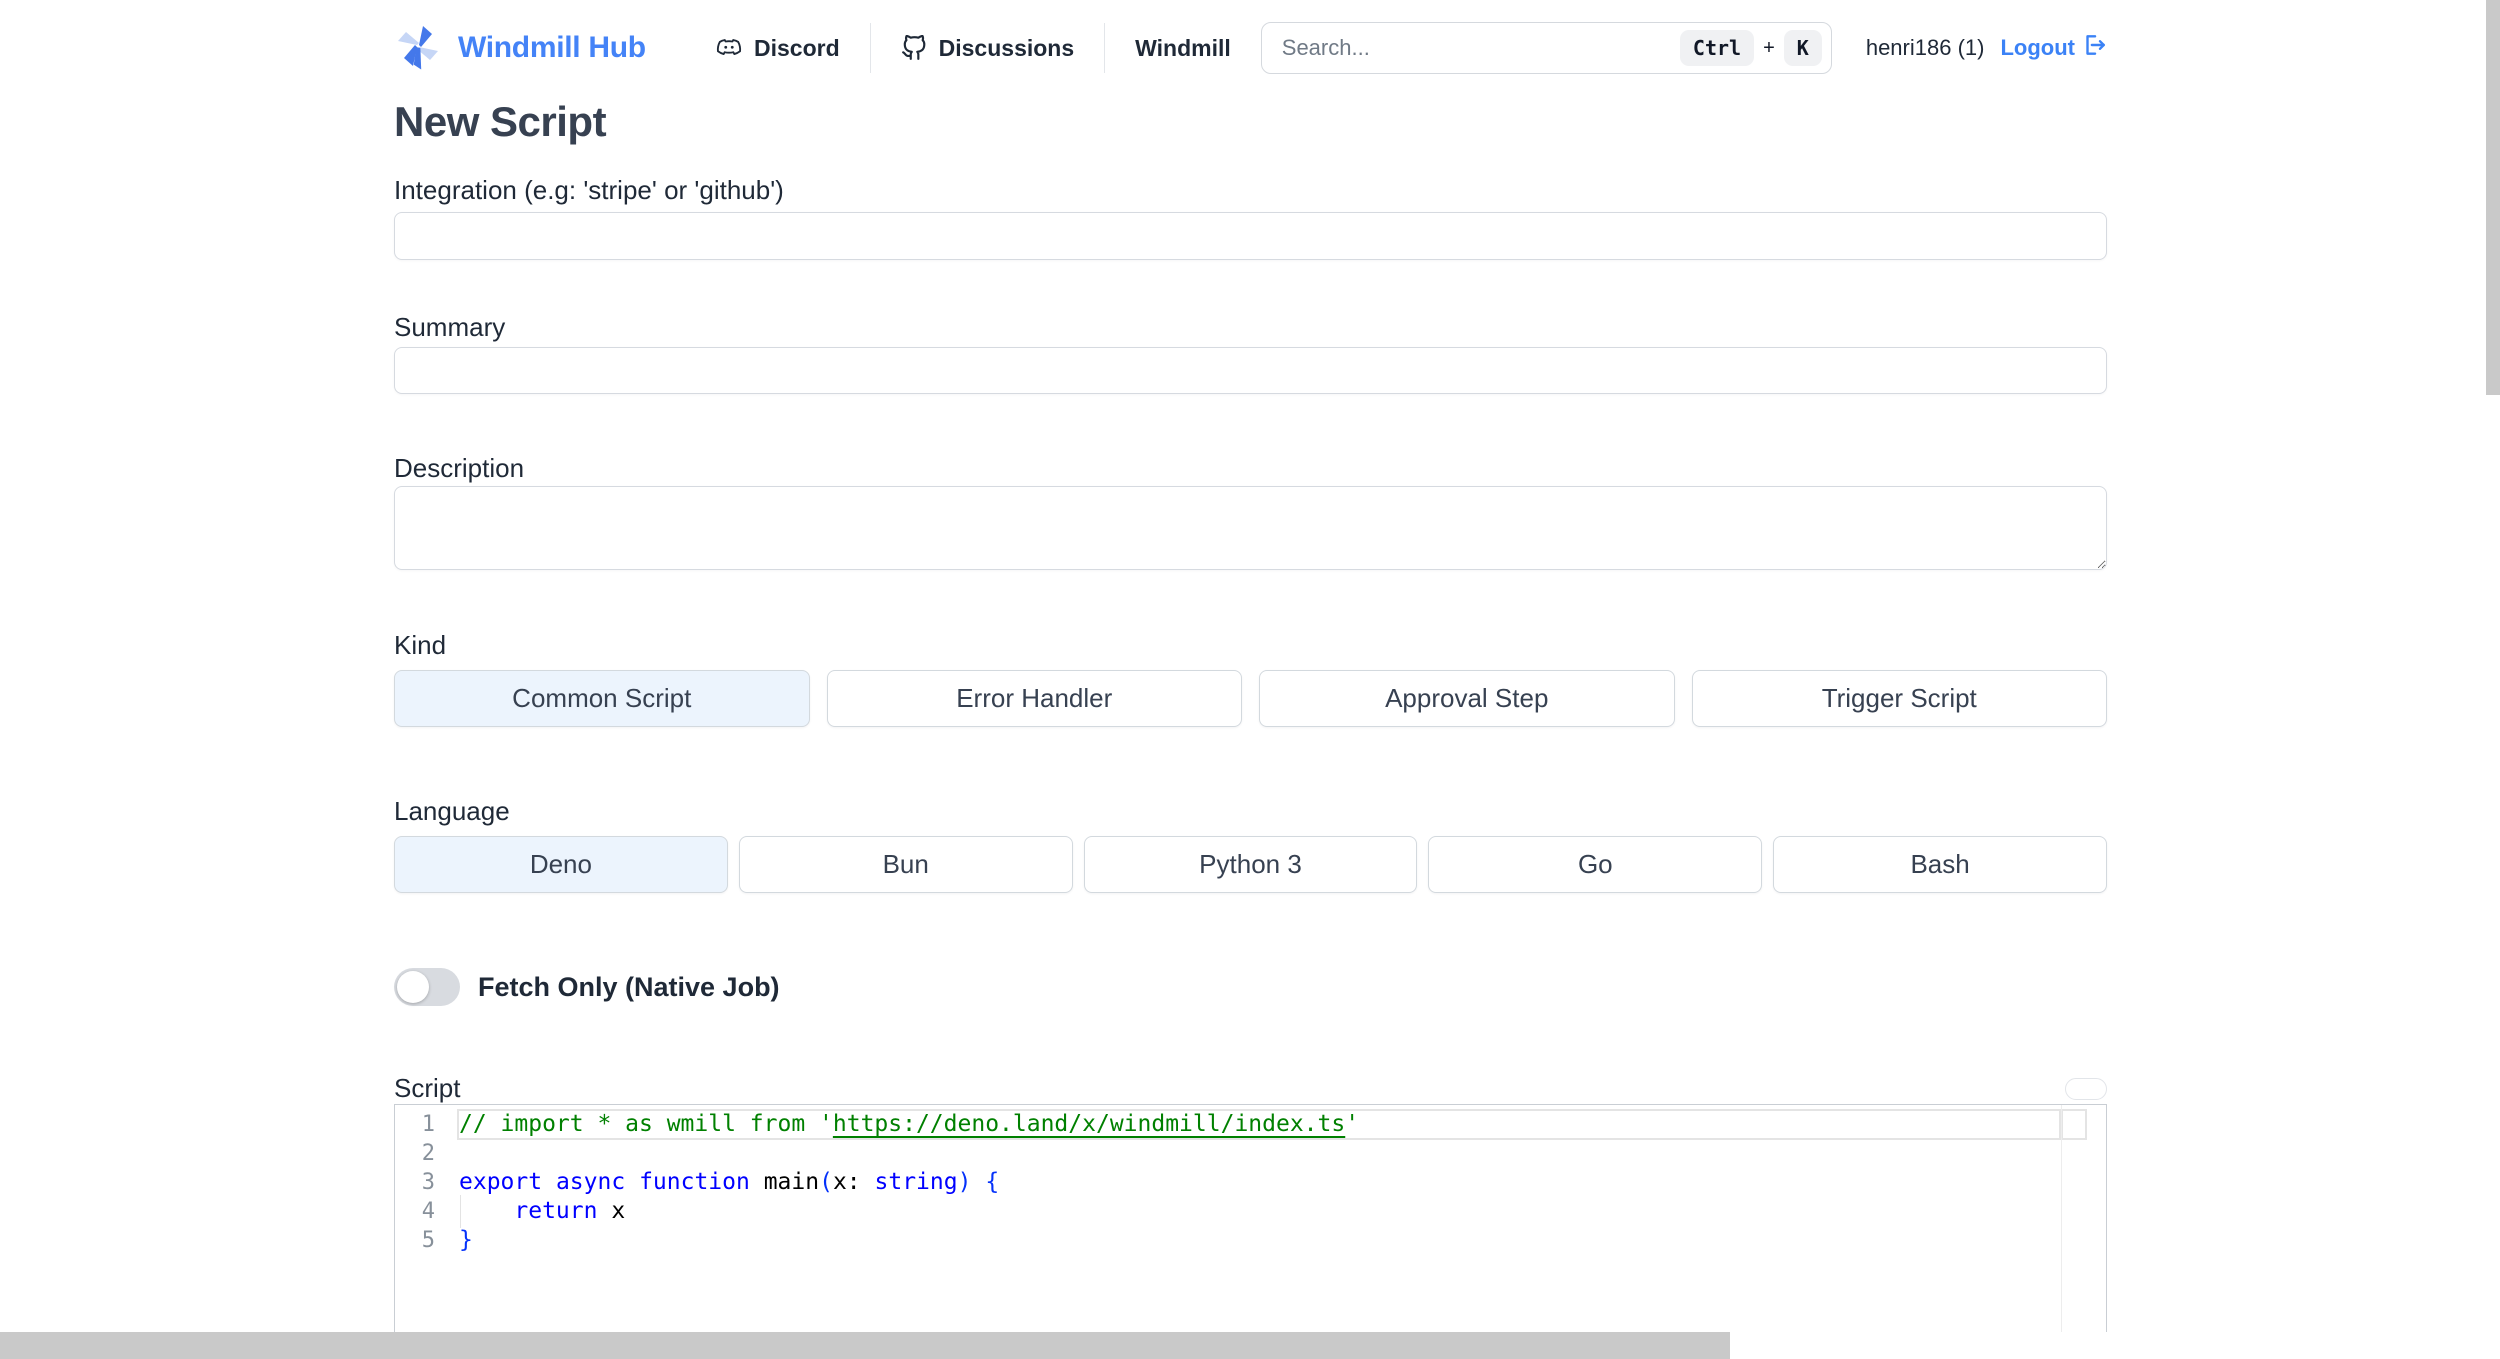  What do you see at coordinates (1769, 47) in the screenshot?
I see `kbd-plus: +` at bounding box center [1769, 47].